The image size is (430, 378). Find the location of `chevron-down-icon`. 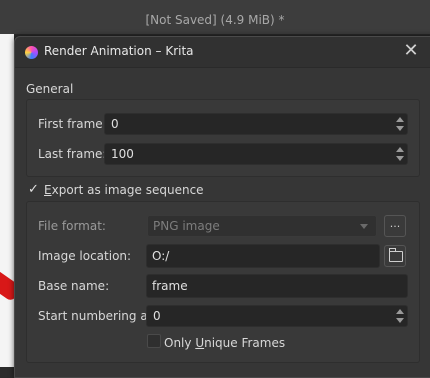

chevron-down-icon is located at coordinates (364, 226).